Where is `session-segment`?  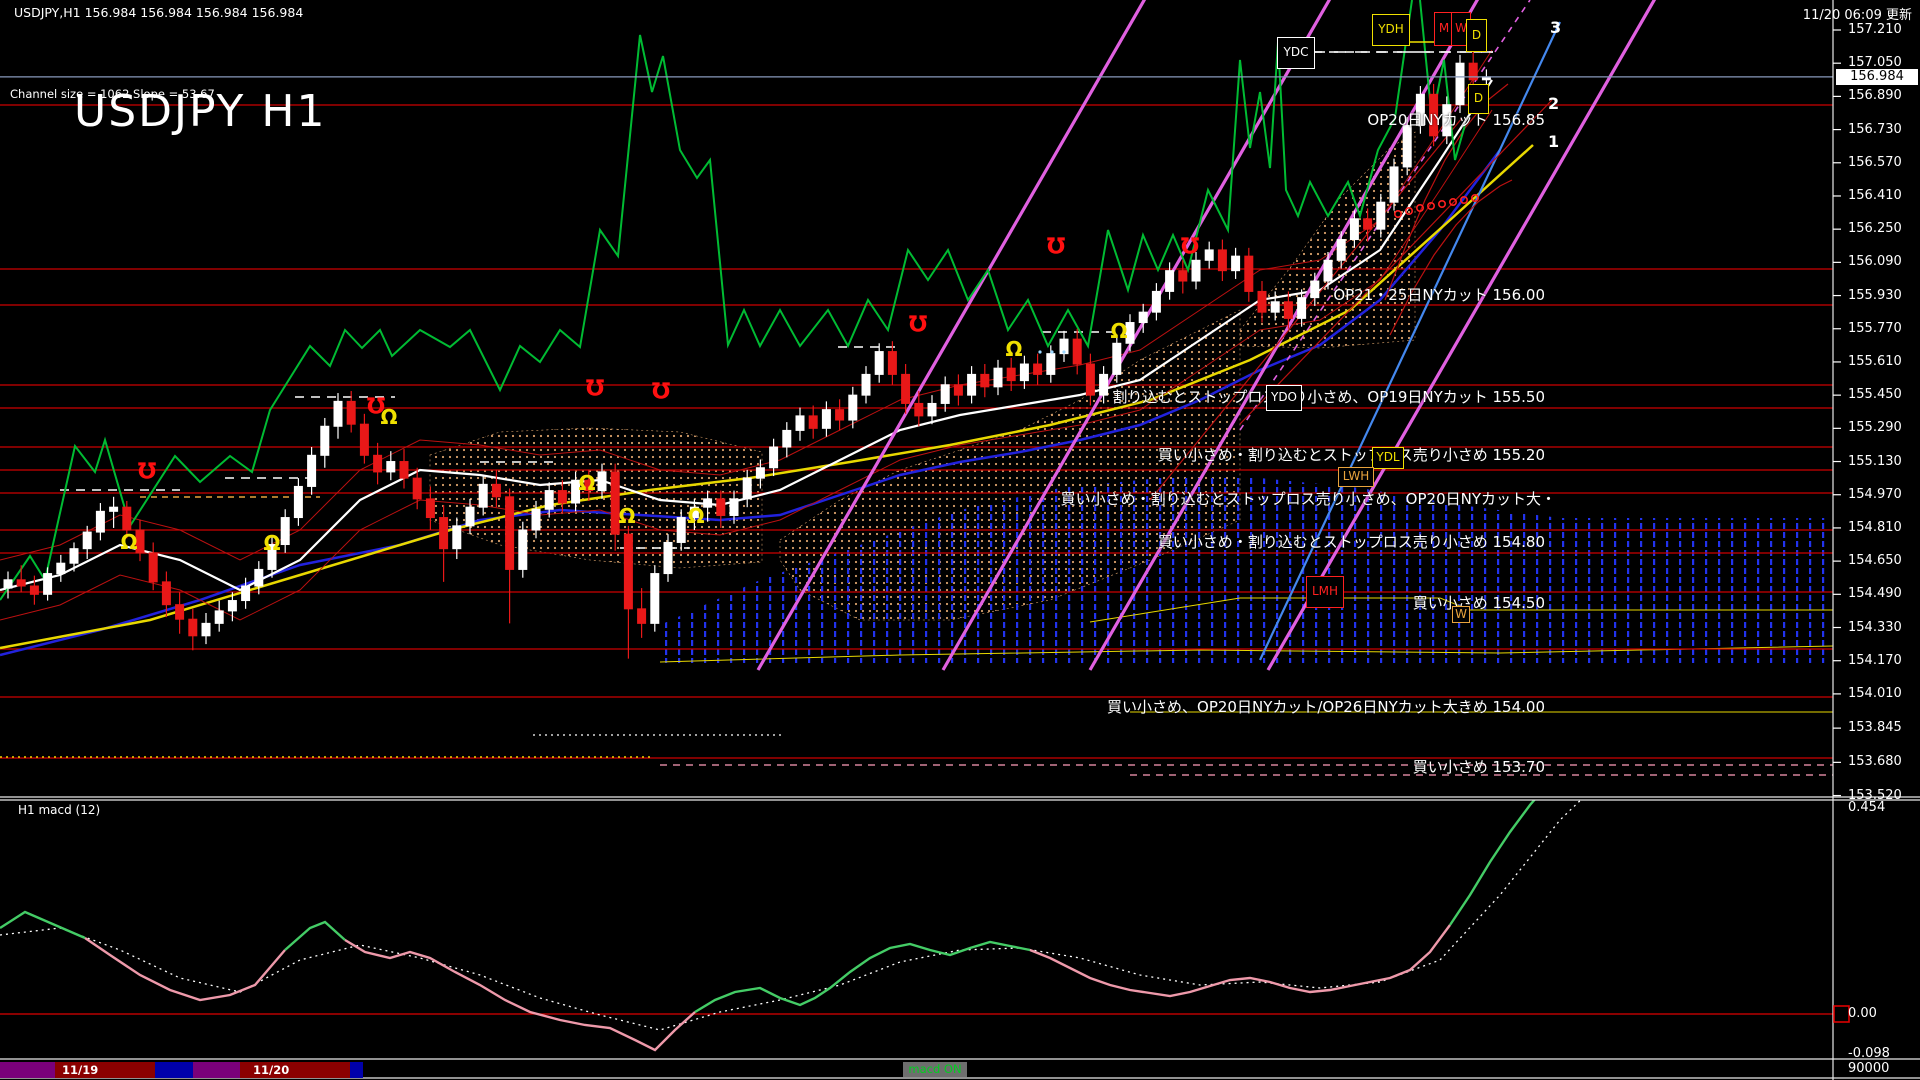 session-segment is located at coordinates (356, 1070).